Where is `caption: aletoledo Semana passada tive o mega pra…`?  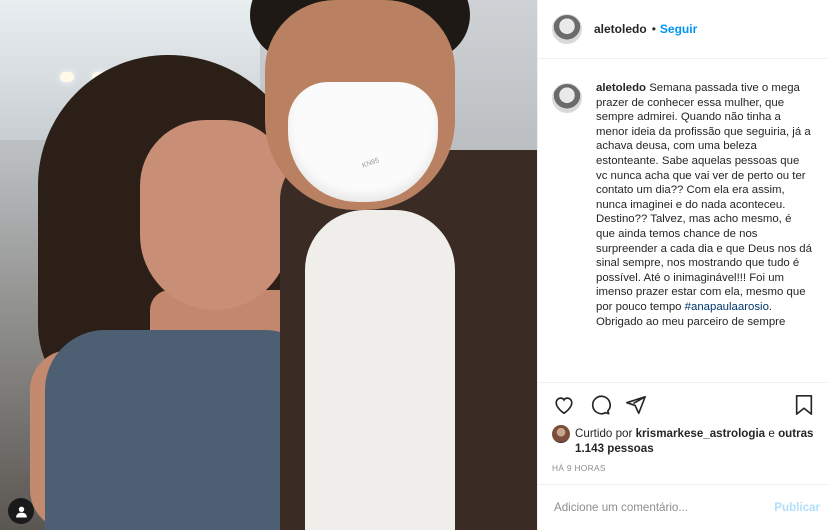 caption: aletoledo Semana passada tive o mega pra… is located at coordinates (683, 205).